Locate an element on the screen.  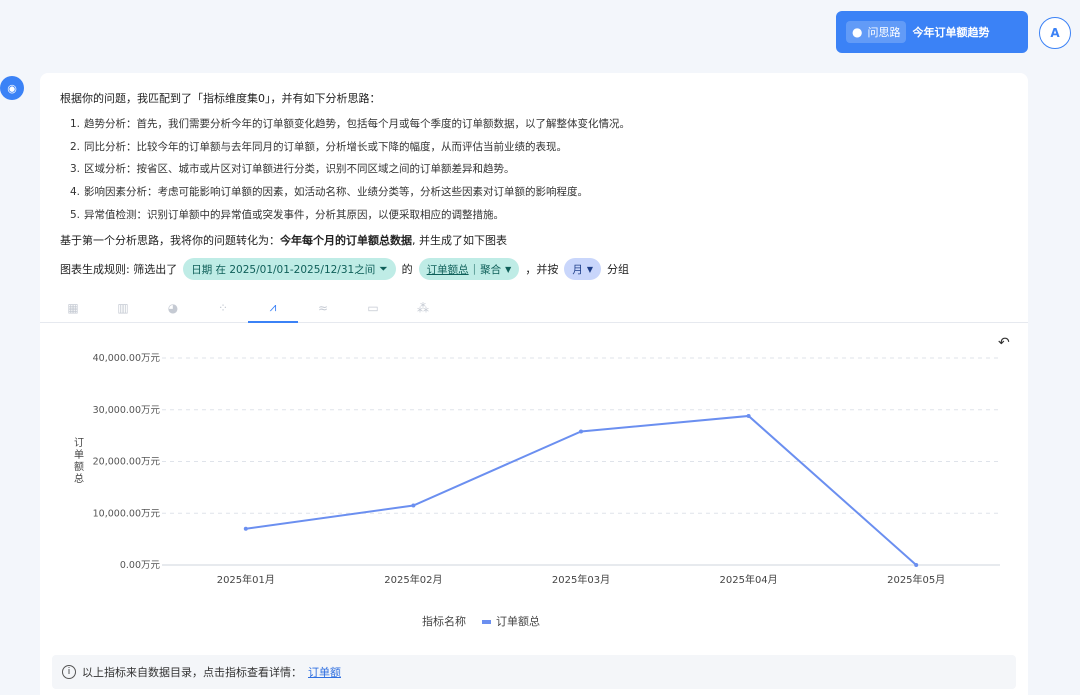
area-chart-tab: ≈ is located at coordinates (323, 308).